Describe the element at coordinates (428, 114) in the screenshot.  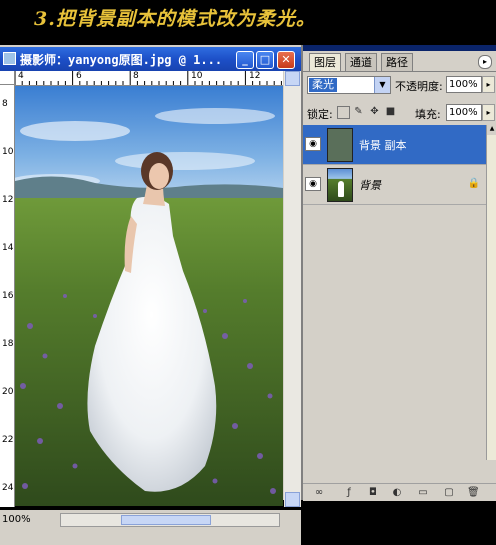
I see `fill-label: 填充:` at that location.